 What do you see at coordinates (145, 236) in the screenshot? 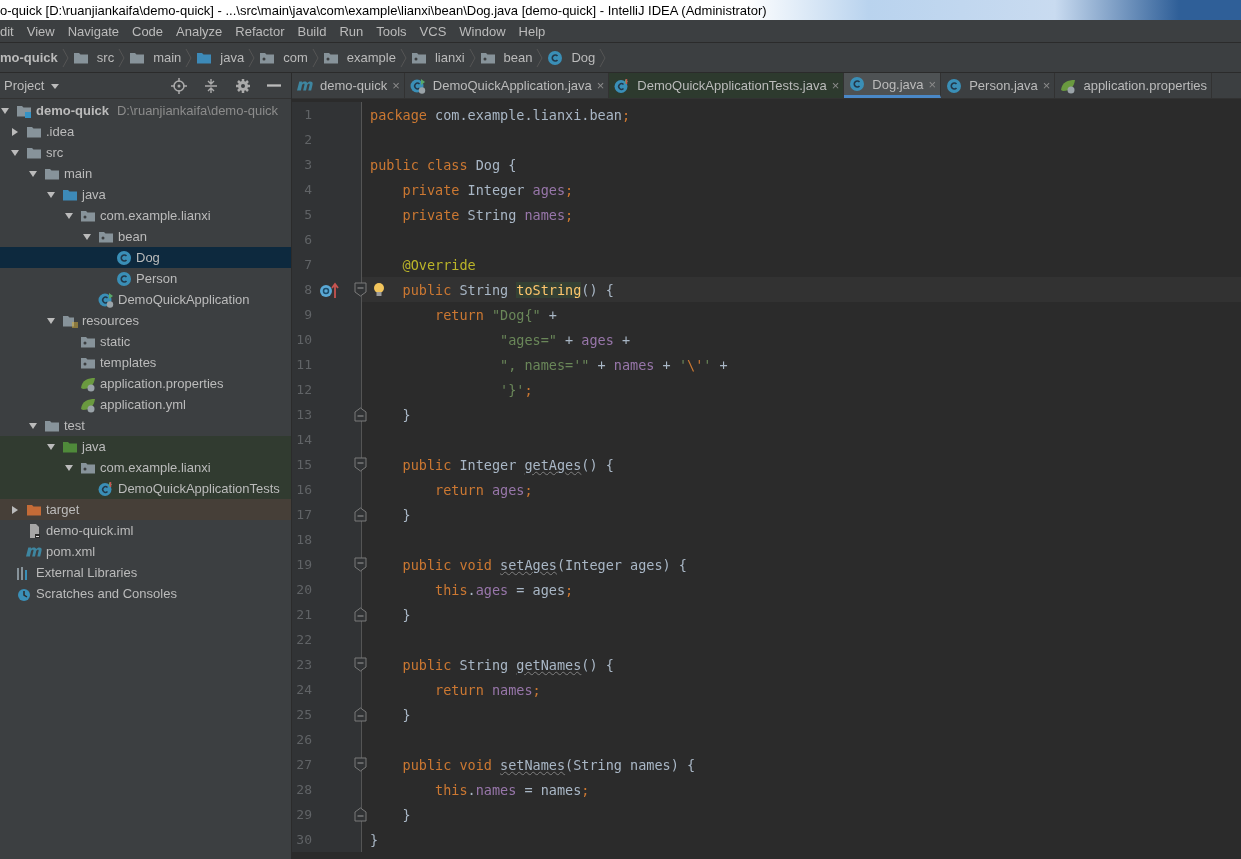
I see `tree-item: bean` at bounding box center [145, 236].